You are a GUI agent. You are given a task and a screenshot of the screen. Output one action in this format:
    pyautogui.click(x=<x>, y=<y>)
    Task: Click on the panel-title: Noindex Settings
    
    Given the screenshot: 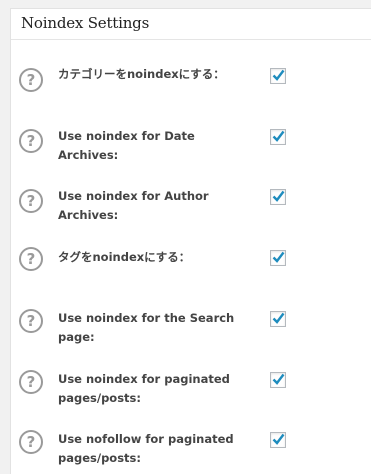 What is the action you would take?
    pyautogui.click(x=85, y=23)
    